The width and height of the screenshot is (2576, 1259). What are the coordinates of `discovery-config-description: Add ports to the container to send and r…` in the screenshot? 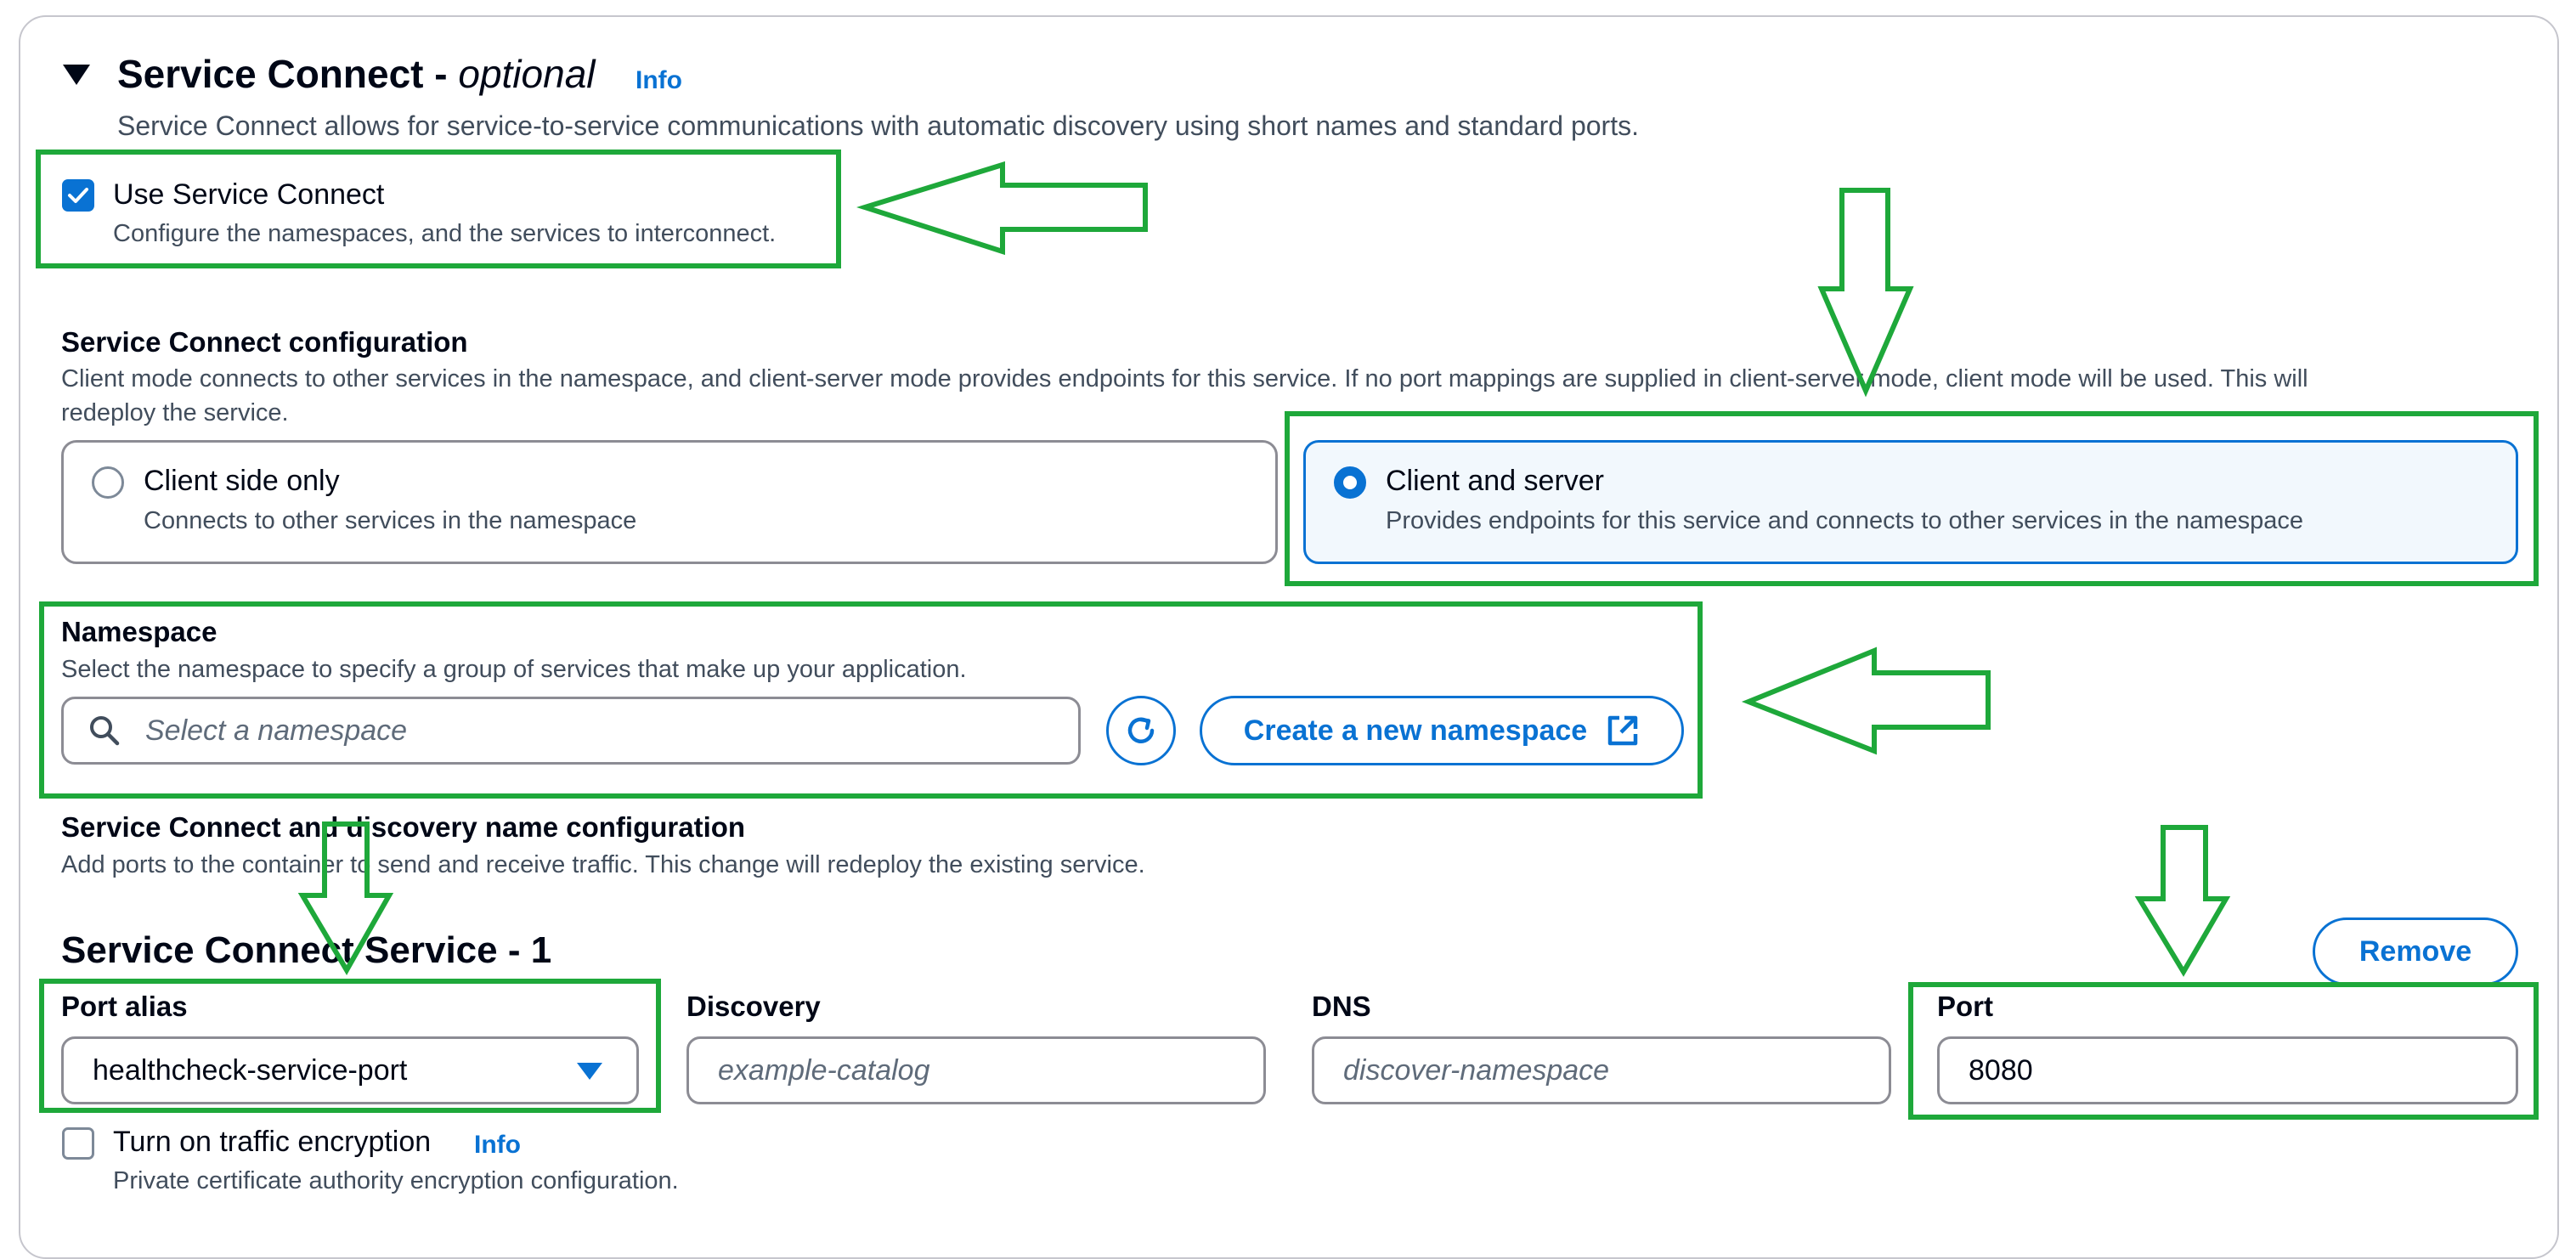 It's located at (603, 864).